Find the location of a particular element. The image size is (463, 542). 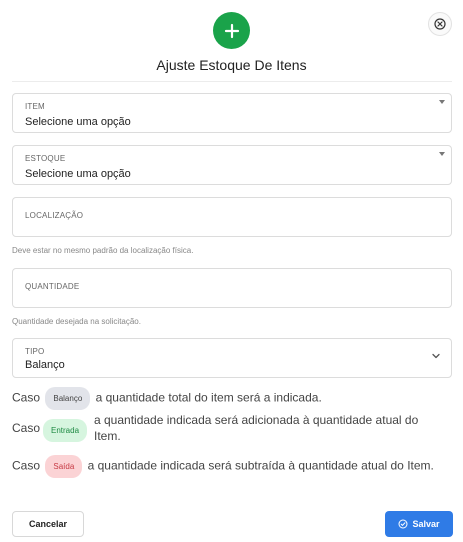

save-button: Salvar is located at coordinates (419, 524).